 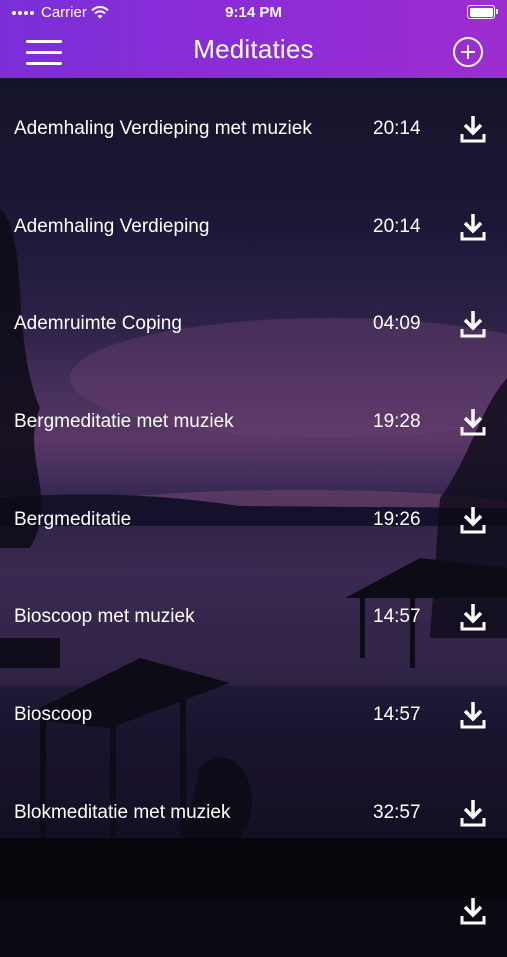 What do you see at coordinates (104, 617) in the screenshot?
I see `meditation-title: Bioscoop met muziek` at bounding box center [104, 617].